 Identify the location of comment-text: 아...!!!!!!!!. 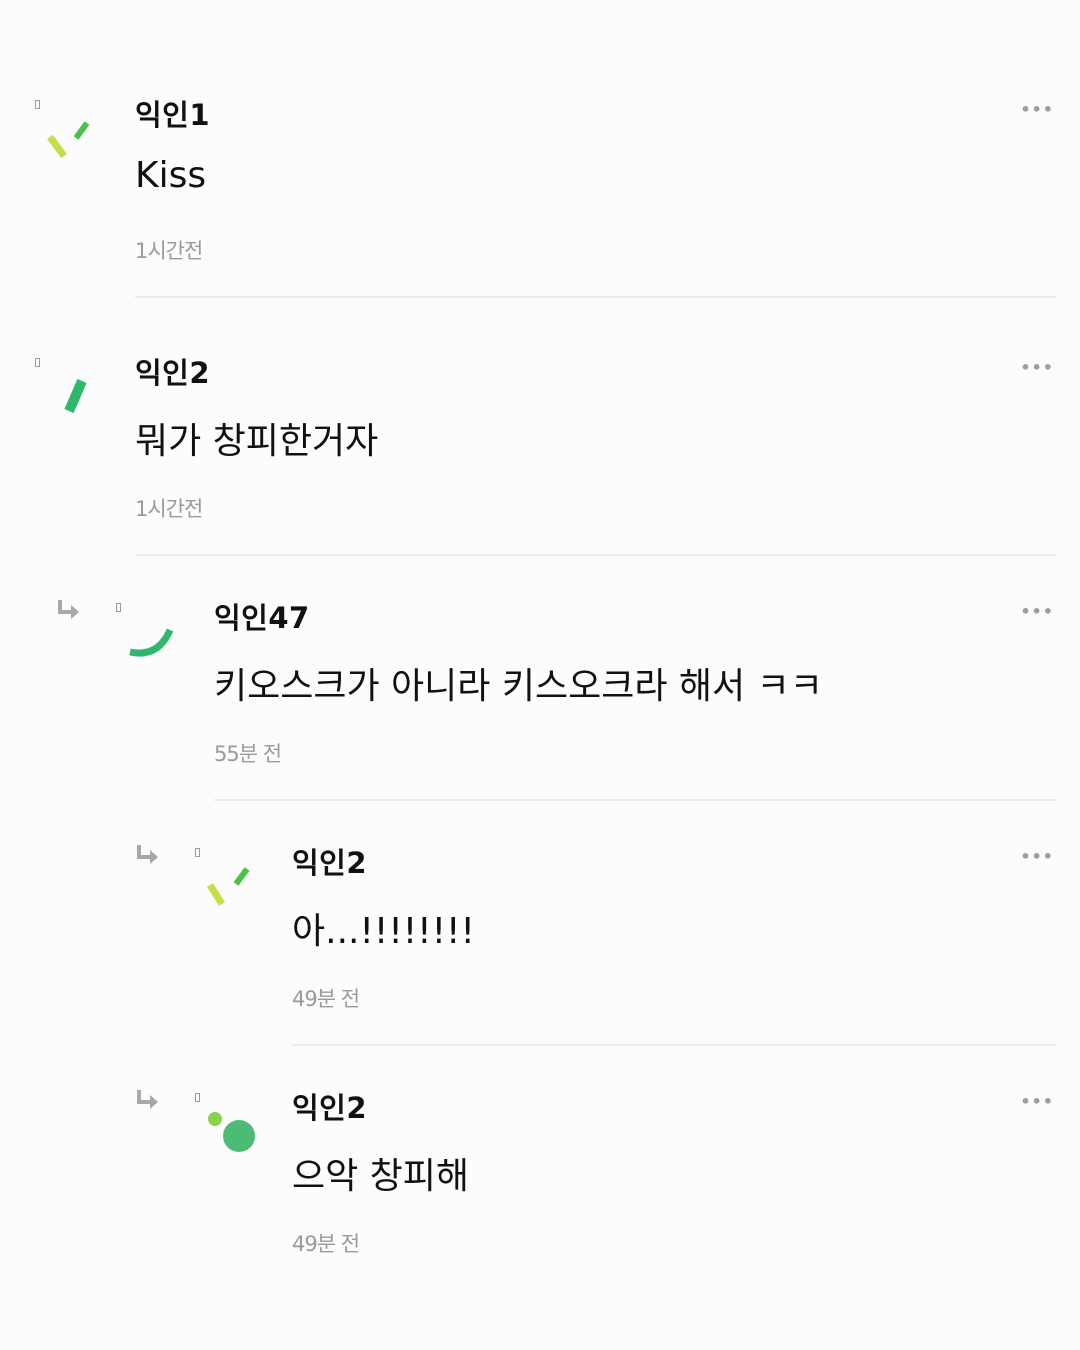
(383, 931).